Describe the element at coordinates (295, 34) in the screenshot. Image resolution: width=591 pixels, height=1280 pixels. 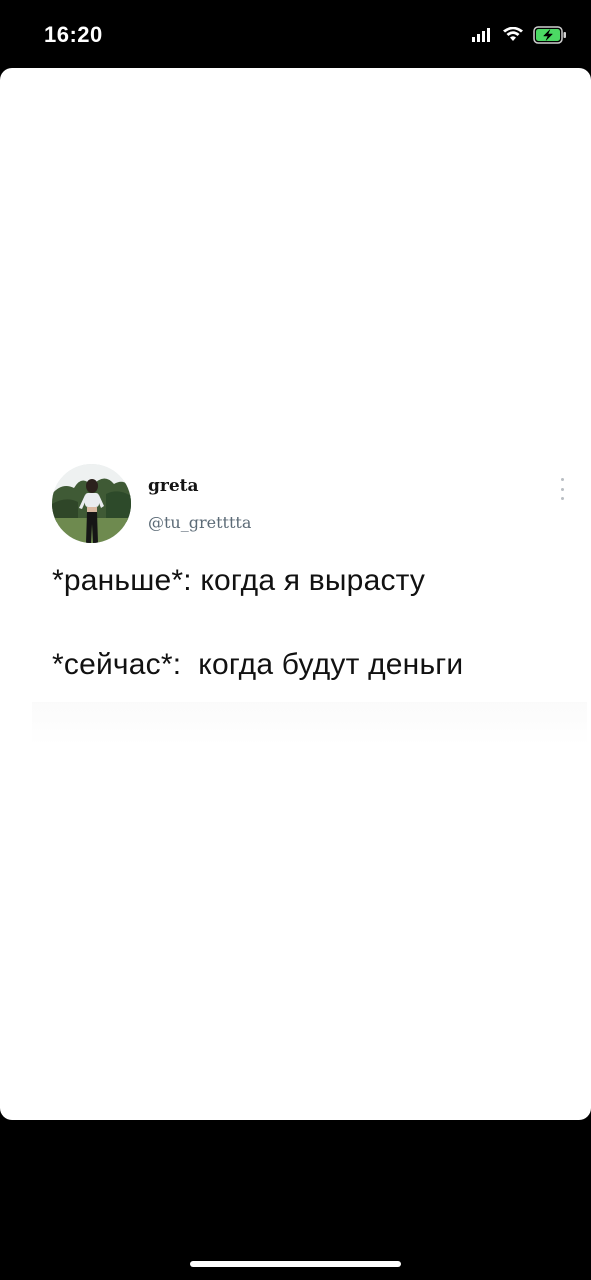
I see `status-bar: 16:20` at that location.